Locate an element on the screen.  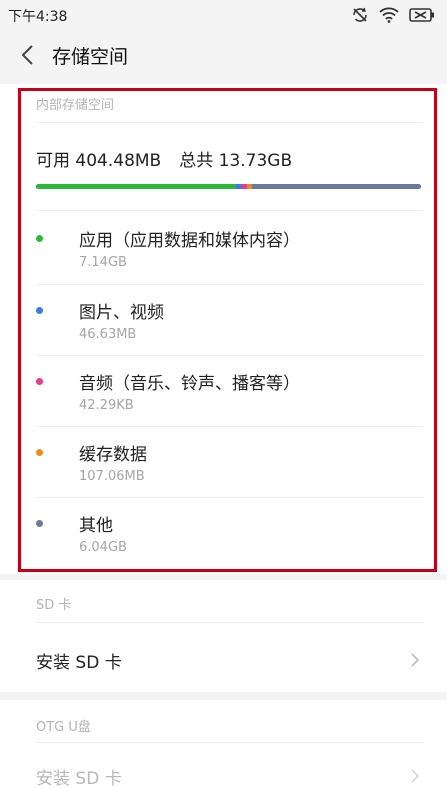
category-item-audio: 音频（音乐、铃声、播客等） 42.29KB is located at coordinates (223, 392).